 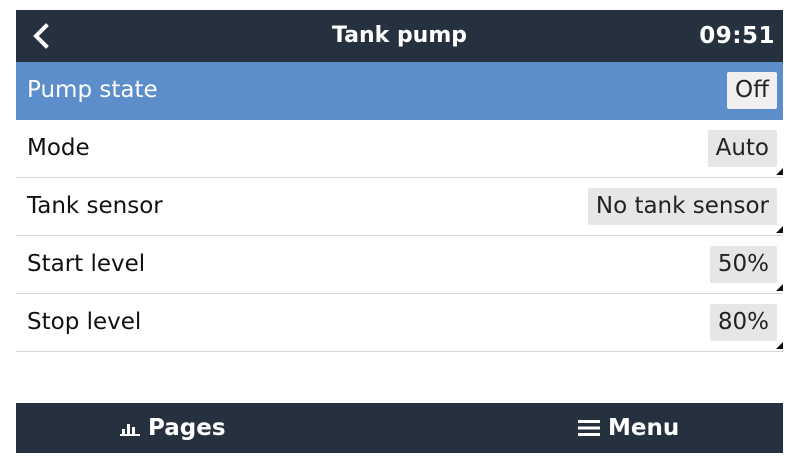 What do you see at coordinates (644, 428) in the screenshot?
I see `menu-label: Menu` at bounding box center [644, 428].